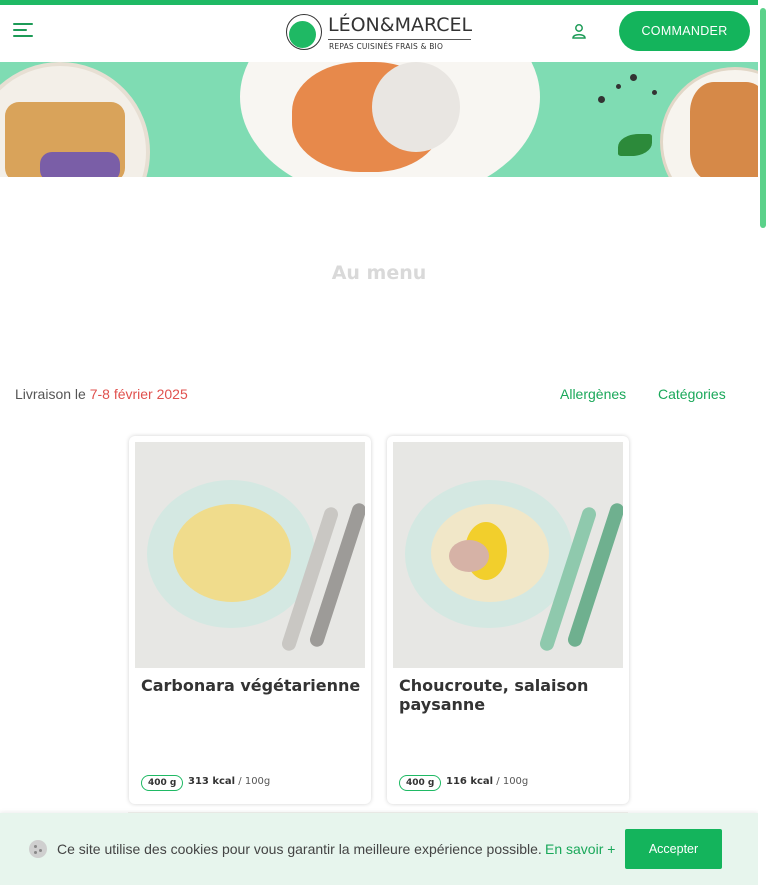 The image size is (768, 885). I want to click on dish-name: Carbonara végétarienne, so click(251, 685).